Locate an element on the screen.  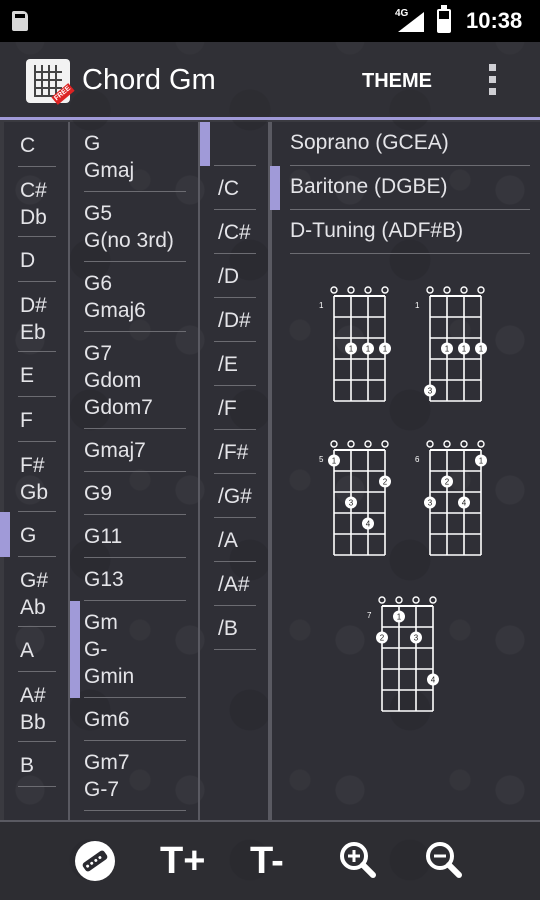
root-note-label: D# Eb is located at coordinates (33, 319).